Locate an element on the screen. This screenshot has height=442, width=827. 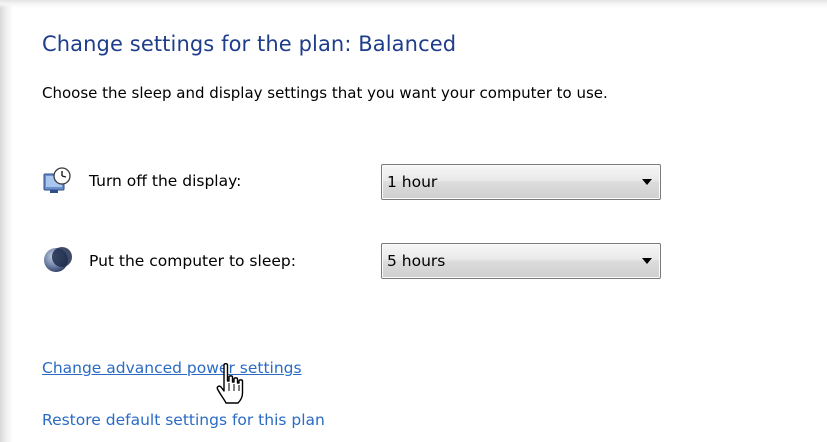
advanced-power-settings-link: Change advanced power settings is located at coordinates (172, 368).